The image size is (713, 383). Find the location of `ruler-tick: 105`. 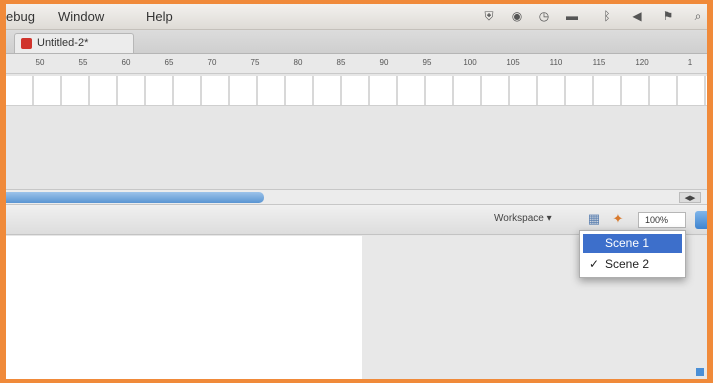

ruler-tick: 105 is located at coordinates (513, 62).